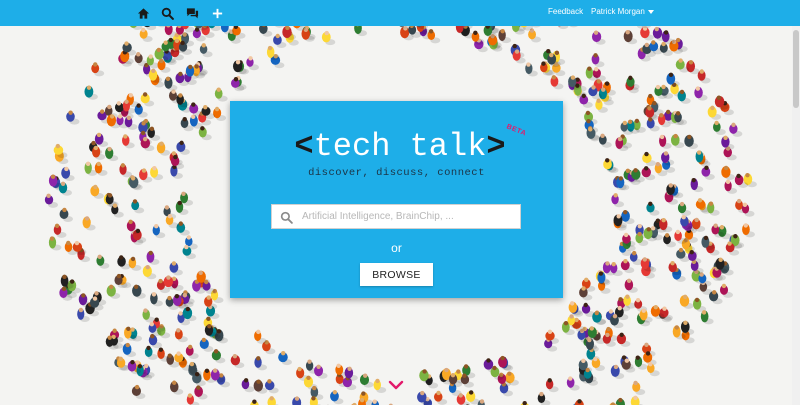 The image size is (800, 405). I want to click on tech-talk-logo: <tech talk>, so click(400, 146).